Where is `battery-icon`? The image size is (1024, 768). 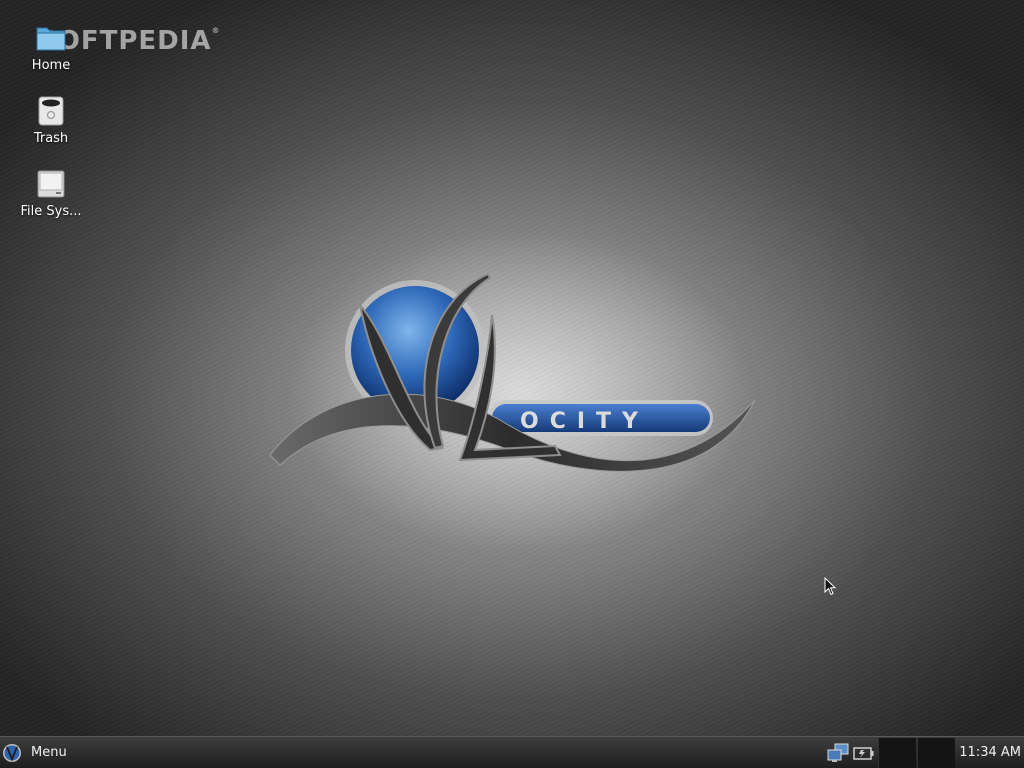
battery-icon is located at coordinates (864, 753).